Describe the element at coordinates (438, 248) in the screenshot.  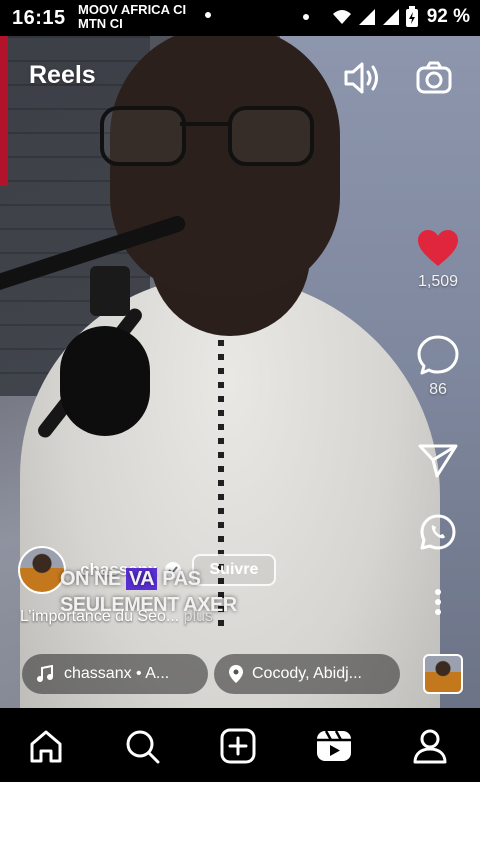
I see `heart-icon` at that location.